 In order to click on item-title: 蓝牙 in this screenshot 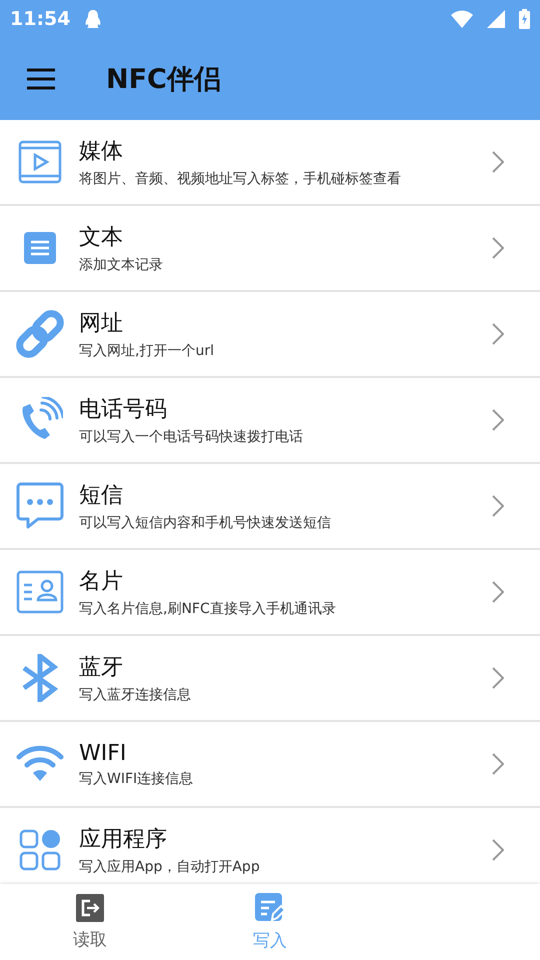, I will do `click(101, 668)`.